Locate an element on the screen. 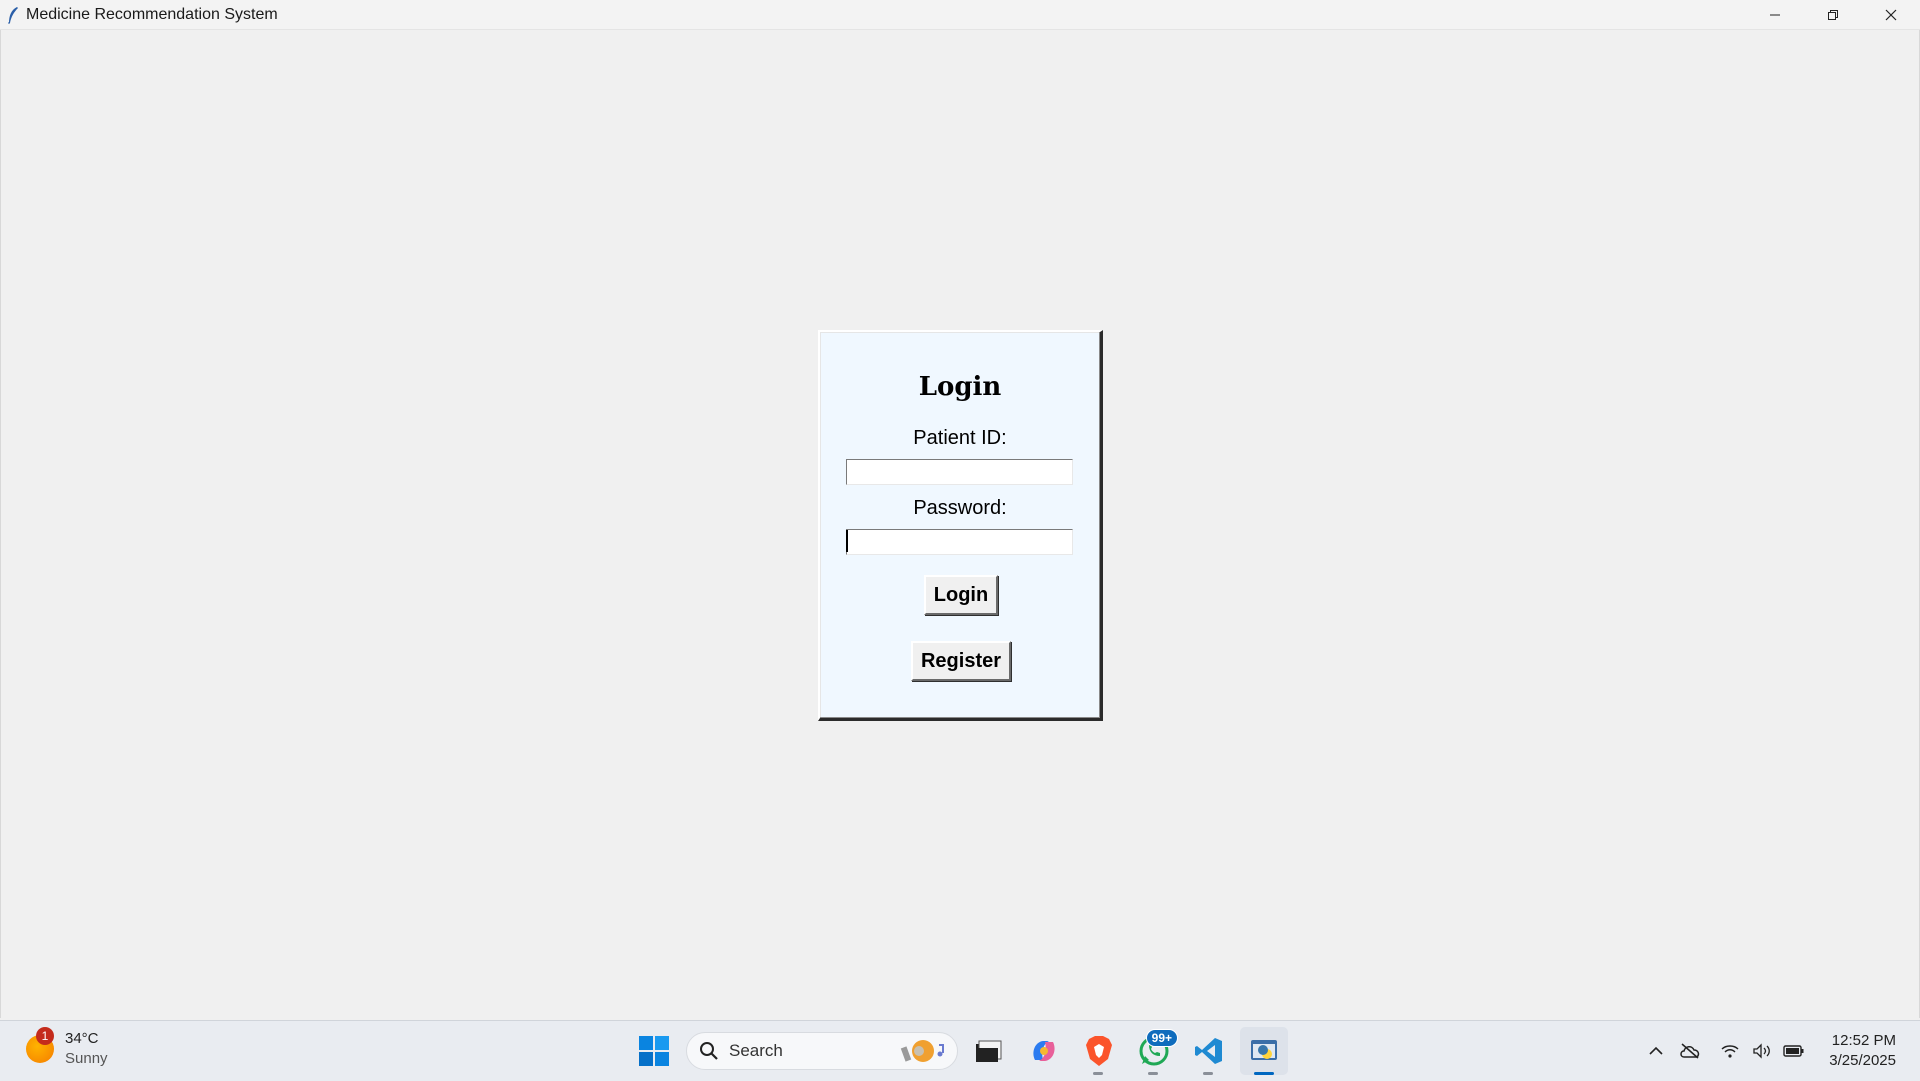 This screenshot has width=1920, height=1081. taskbar-clock: 12:52 PM 3/25/2025 is located at coordinates (1862, 1051).